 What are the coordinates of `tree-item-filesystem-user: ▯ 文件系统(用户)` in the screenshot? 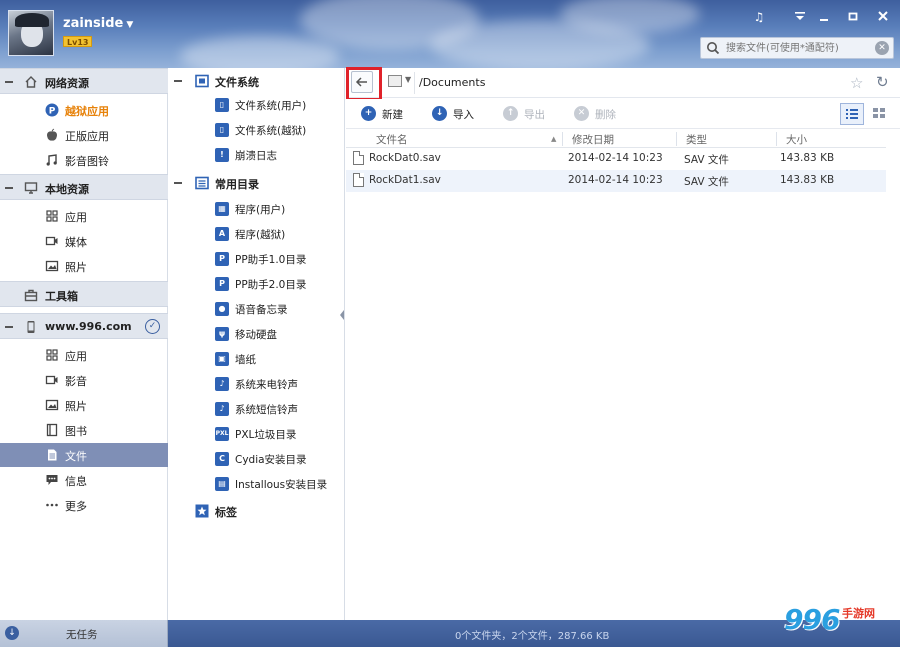 It's located at (257, 105).